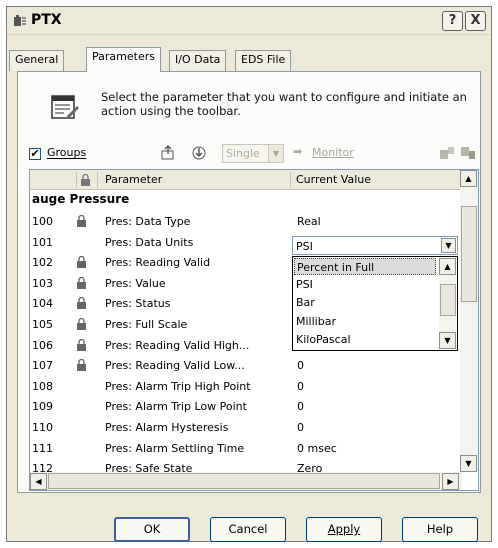  I want to click on lock-column-icon, so click(85, 180).